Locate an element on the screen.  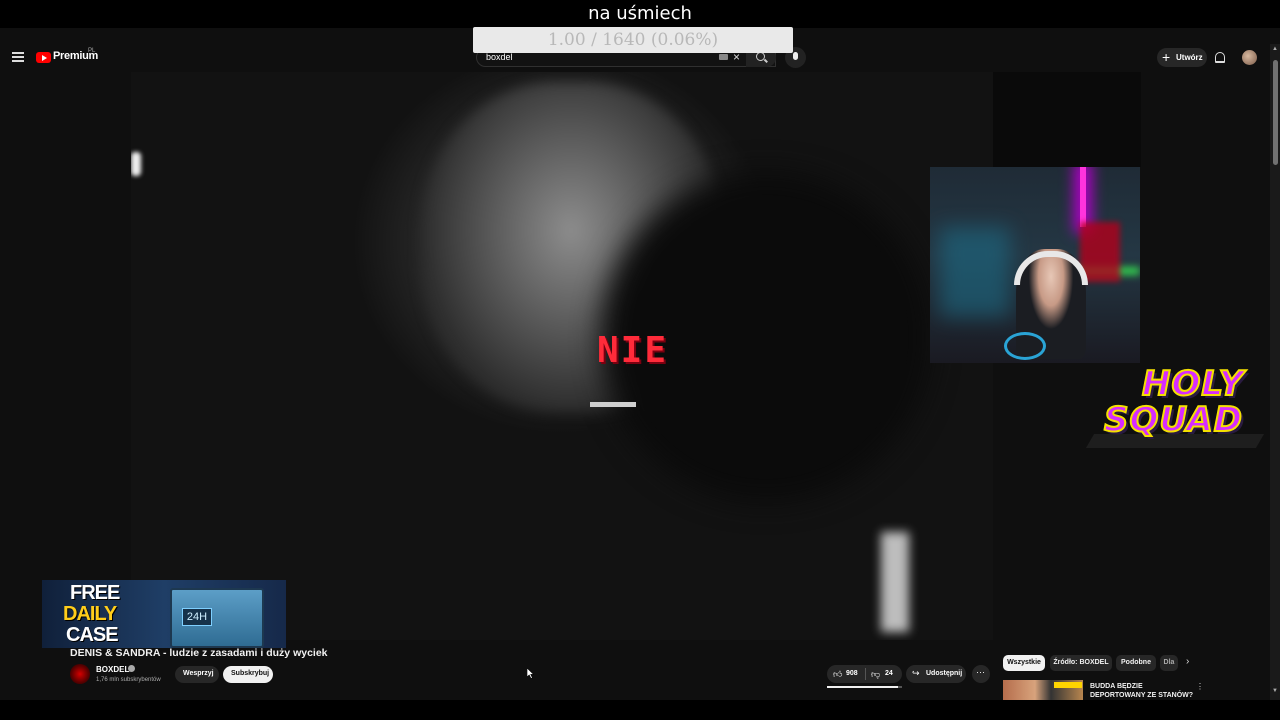
like-separator is located at coordinates (865, 674).